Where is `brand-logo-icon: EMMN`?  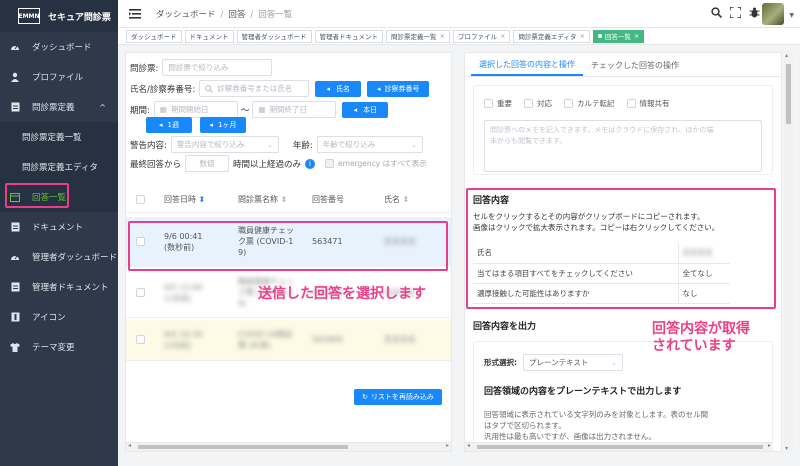
brand-logo-icon: EMMN is located at coordinates (29, 16).